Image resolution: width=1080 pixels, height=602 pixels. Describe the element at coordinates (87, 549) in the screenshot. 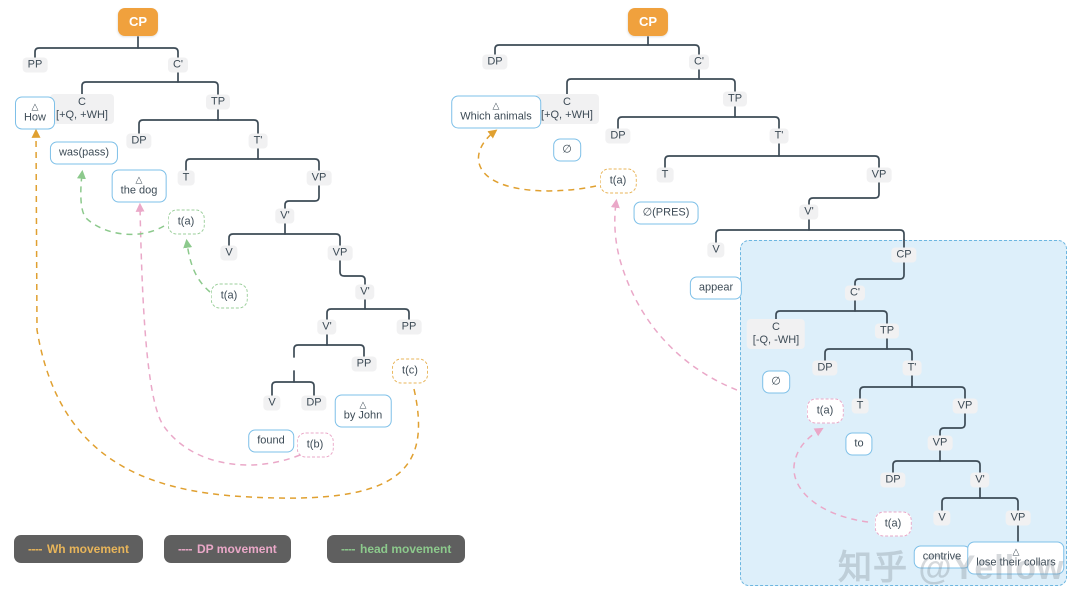

I see `legend-label-wh: Wh movement` at that location.